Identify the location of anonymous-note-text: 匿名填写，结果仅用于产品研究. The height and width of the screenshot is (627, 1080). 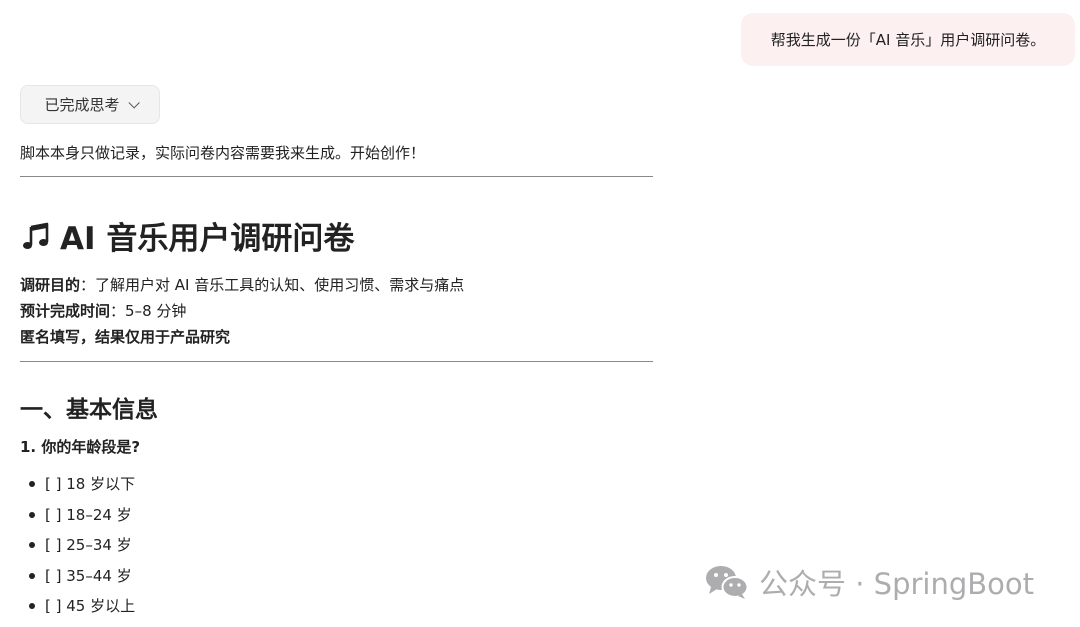
(125, 337).